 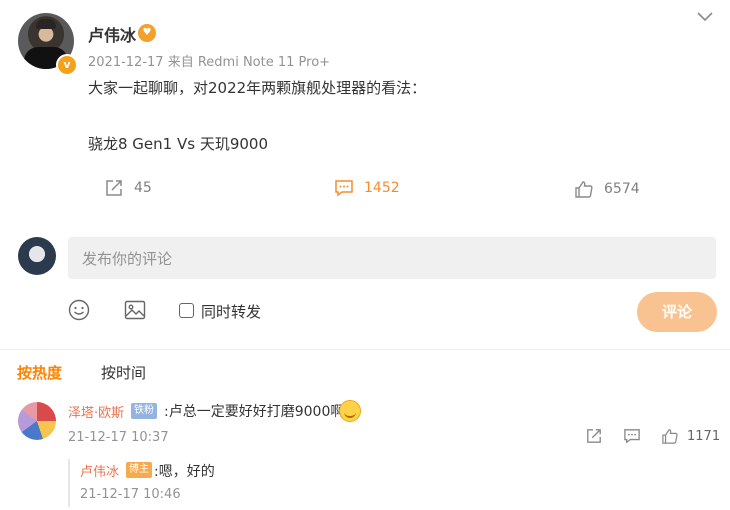 I want to click on comment-button: 1452, so click(x=367, y=188).